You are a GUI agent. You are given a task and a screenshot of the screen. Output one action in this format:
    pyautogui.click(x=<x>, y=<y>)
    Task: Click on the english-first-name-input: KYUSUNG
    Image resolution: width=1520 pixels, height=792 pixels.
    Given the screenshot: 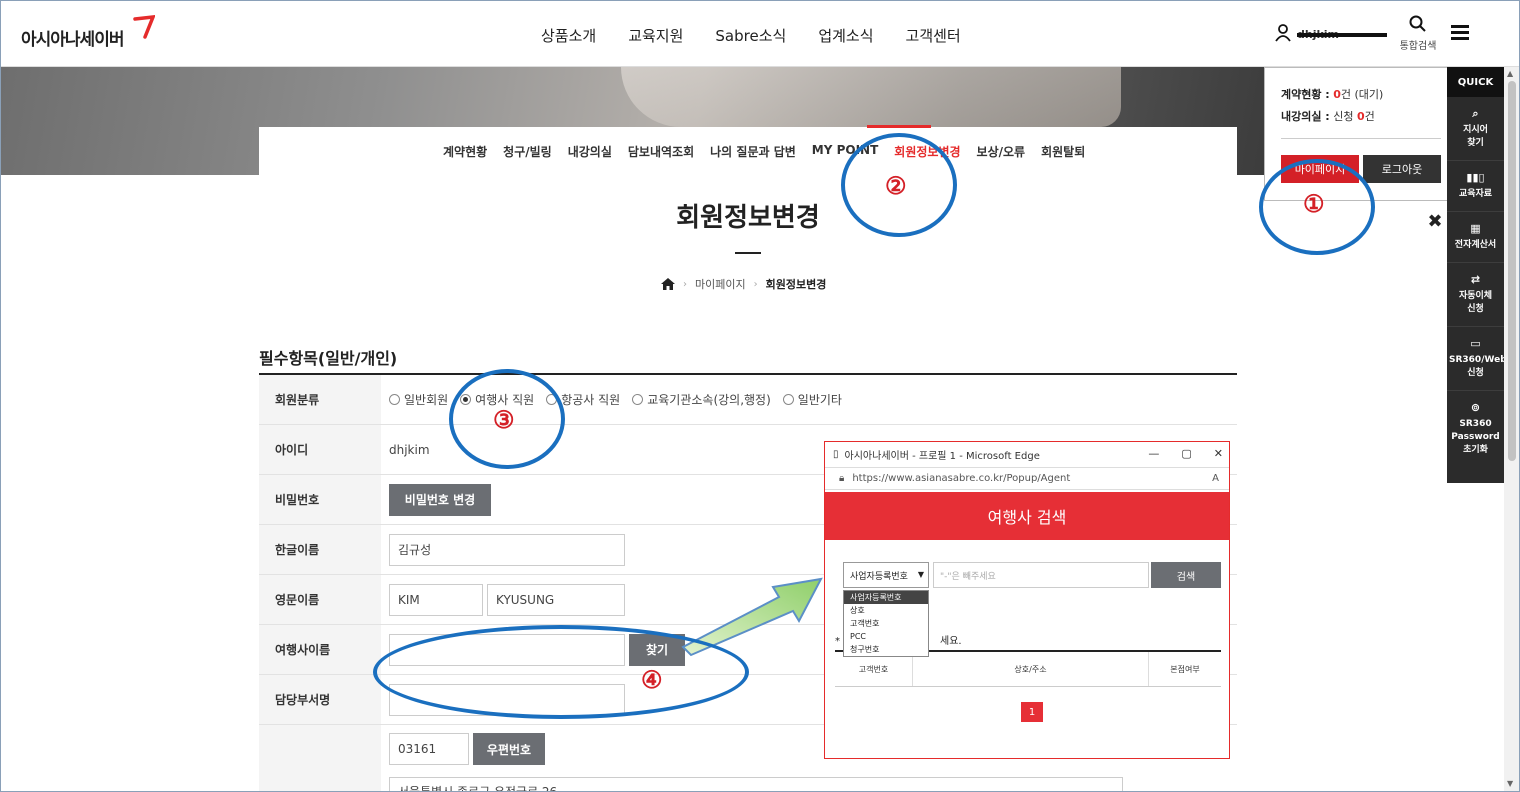 What is the action you would take?
    pyautogui.click(x=556, y=599)
    